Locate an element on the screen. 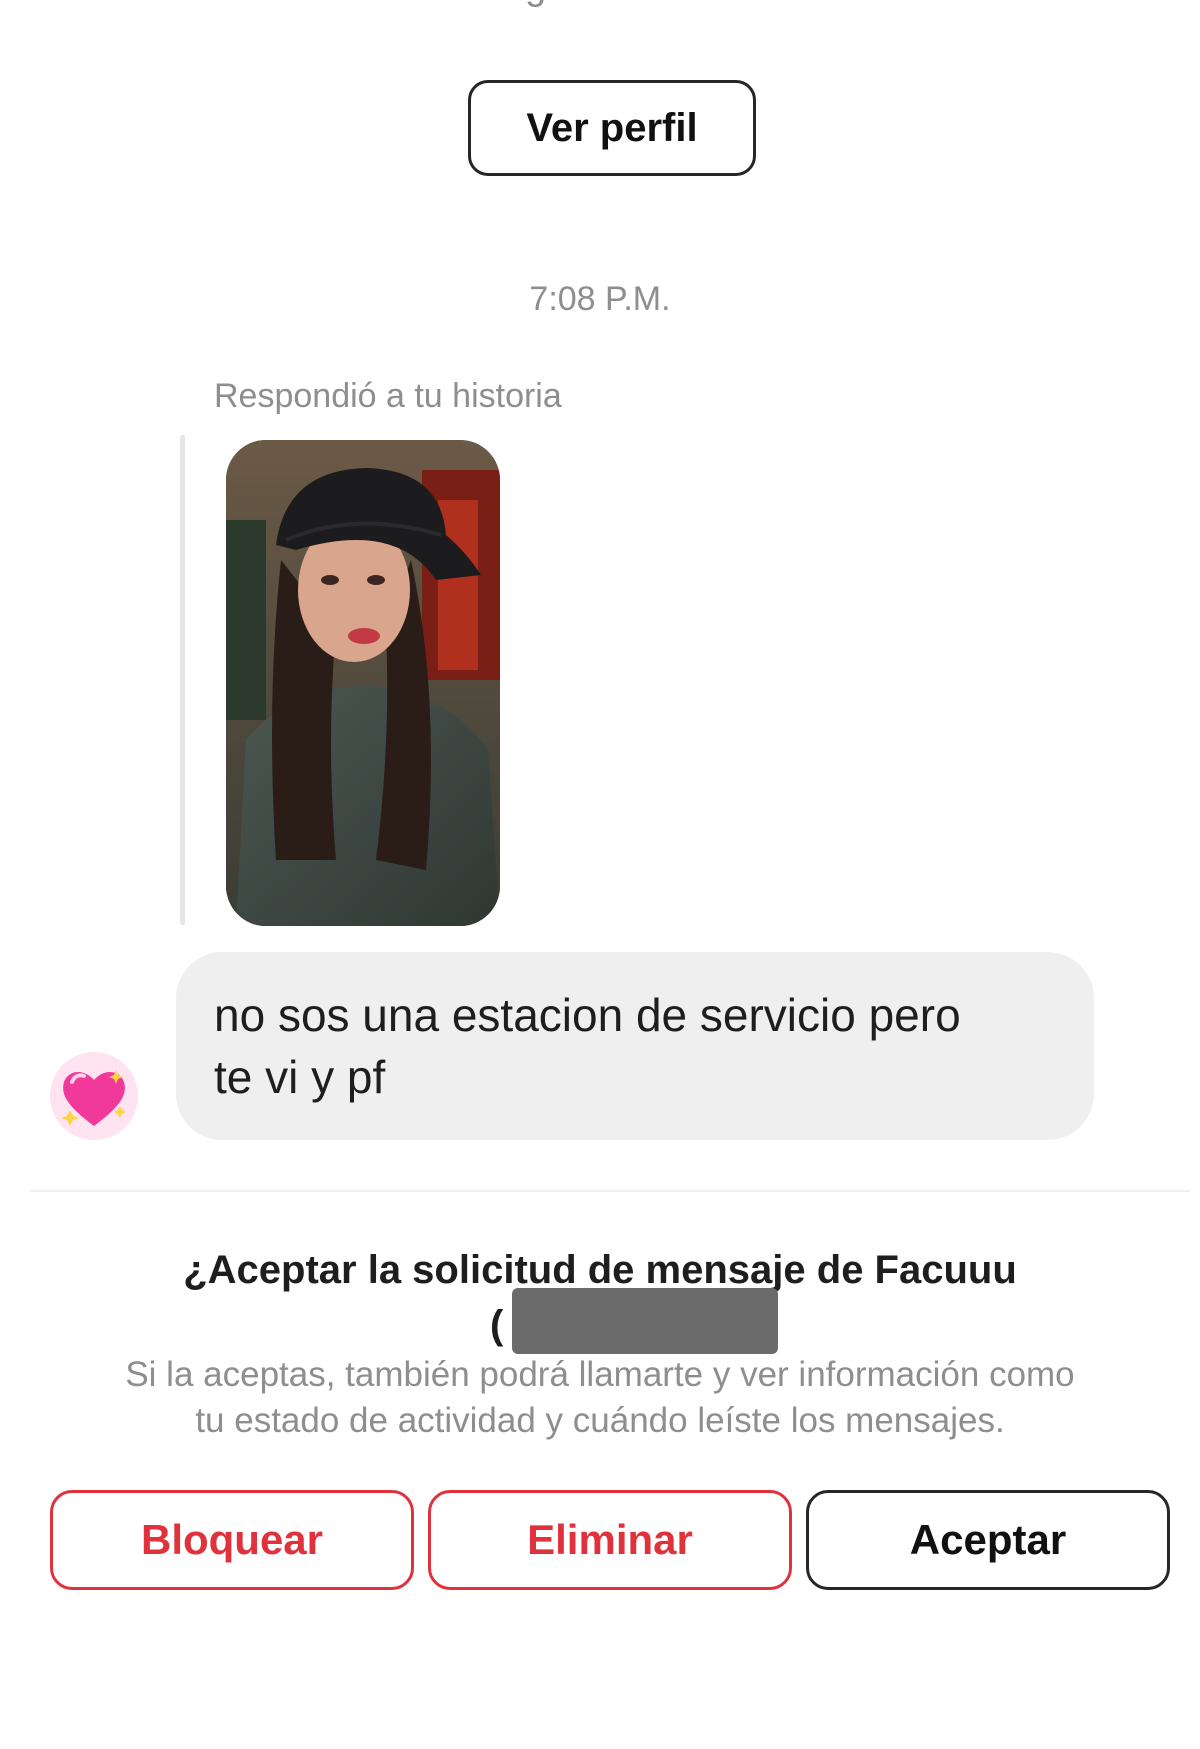 This screenshot has height=1749, width=1200. block-button: Bloquear is located at coordinates (232, 1540).